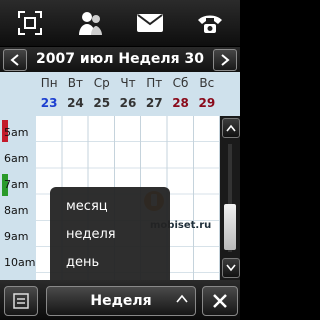 The height and width of the screenshot is (320, 320). I want to click on hour-label: 6am, so click(16, 158).